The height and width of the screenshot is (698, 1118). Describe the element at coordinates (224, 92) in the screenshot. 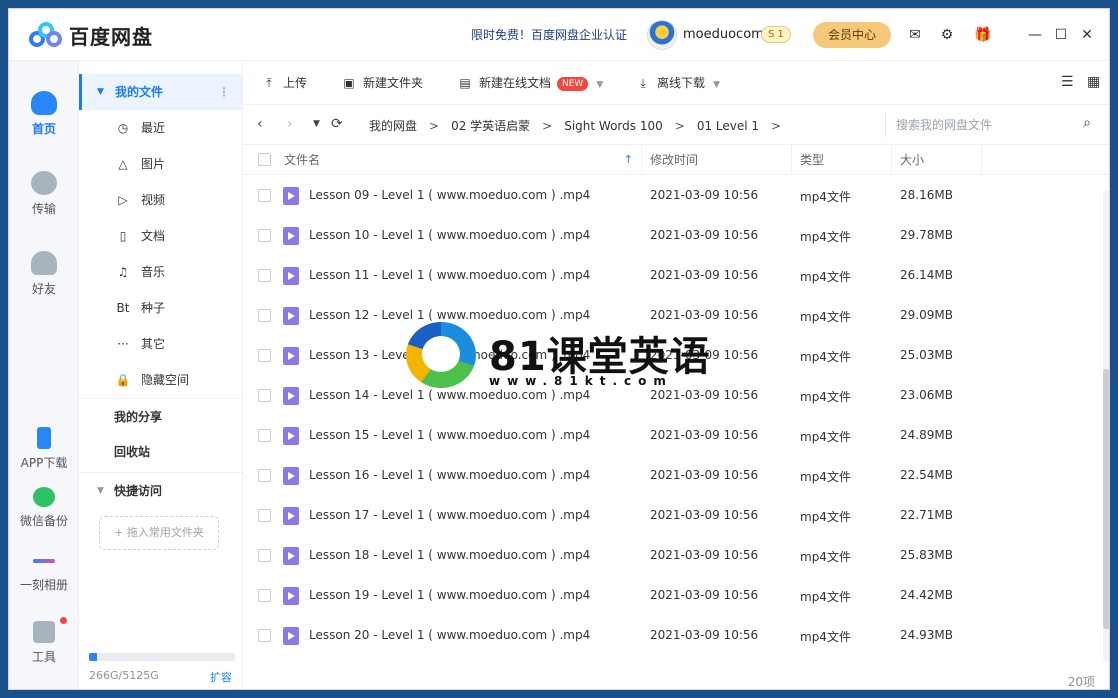

I see `more-vertical-icon: ⋮` at that location.